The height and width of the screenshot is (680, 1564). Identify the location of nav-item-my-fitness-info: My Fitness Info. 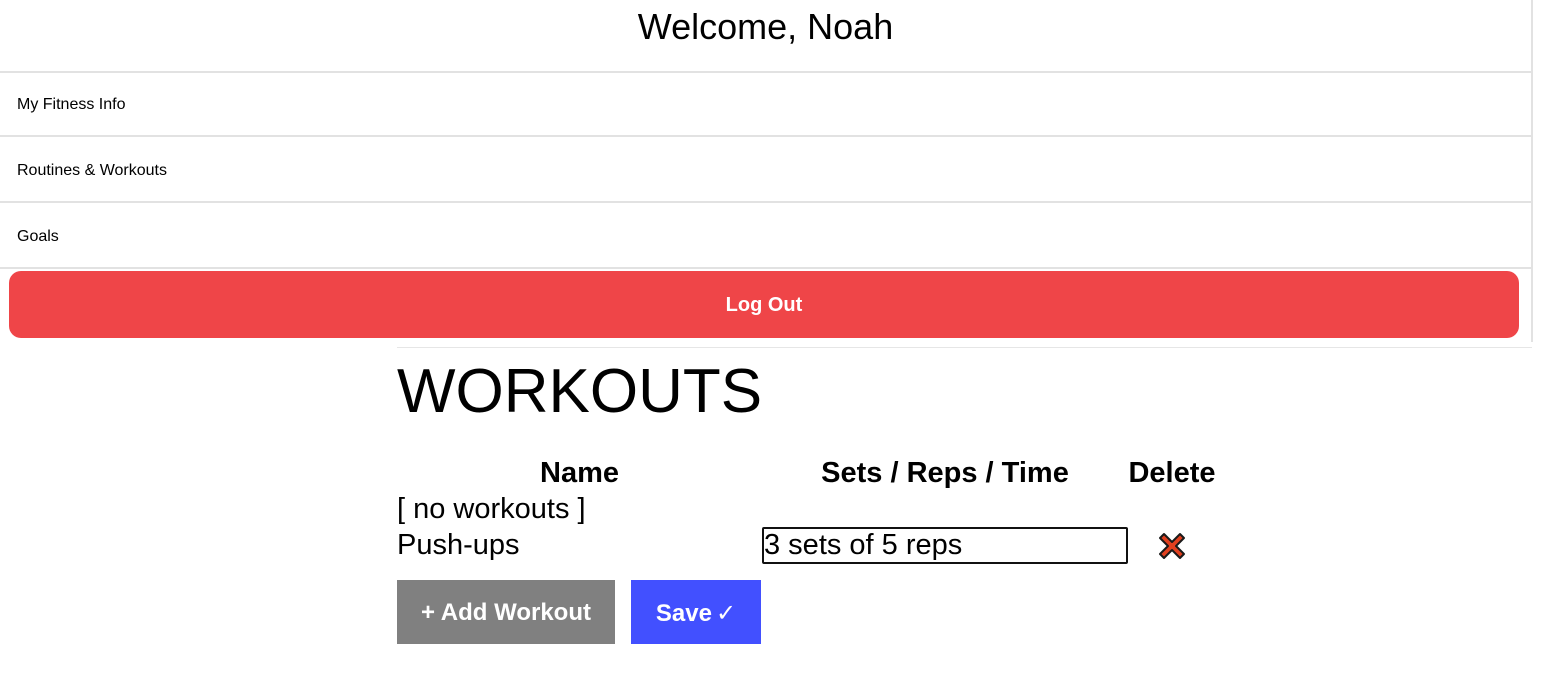
(765, 105).